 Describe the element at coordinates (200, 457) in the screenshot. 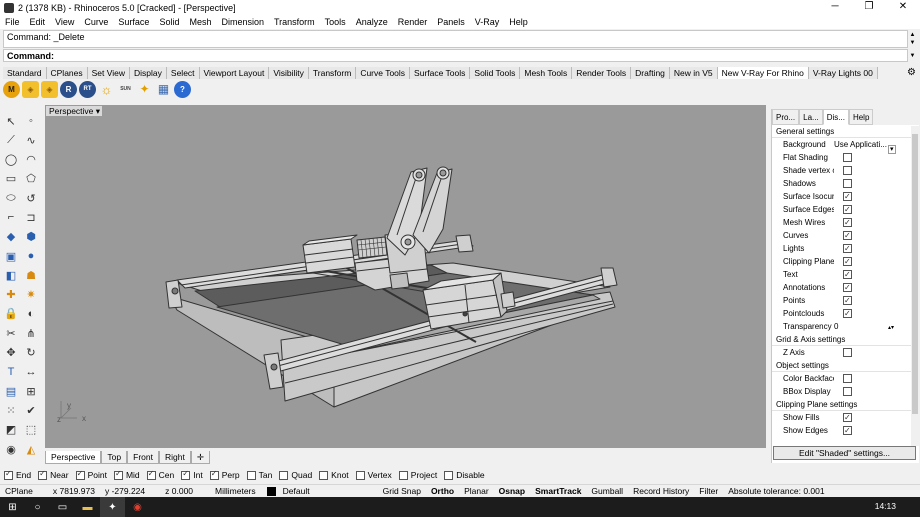

I see `add-viewport-tab-icon: ✛` at that location.